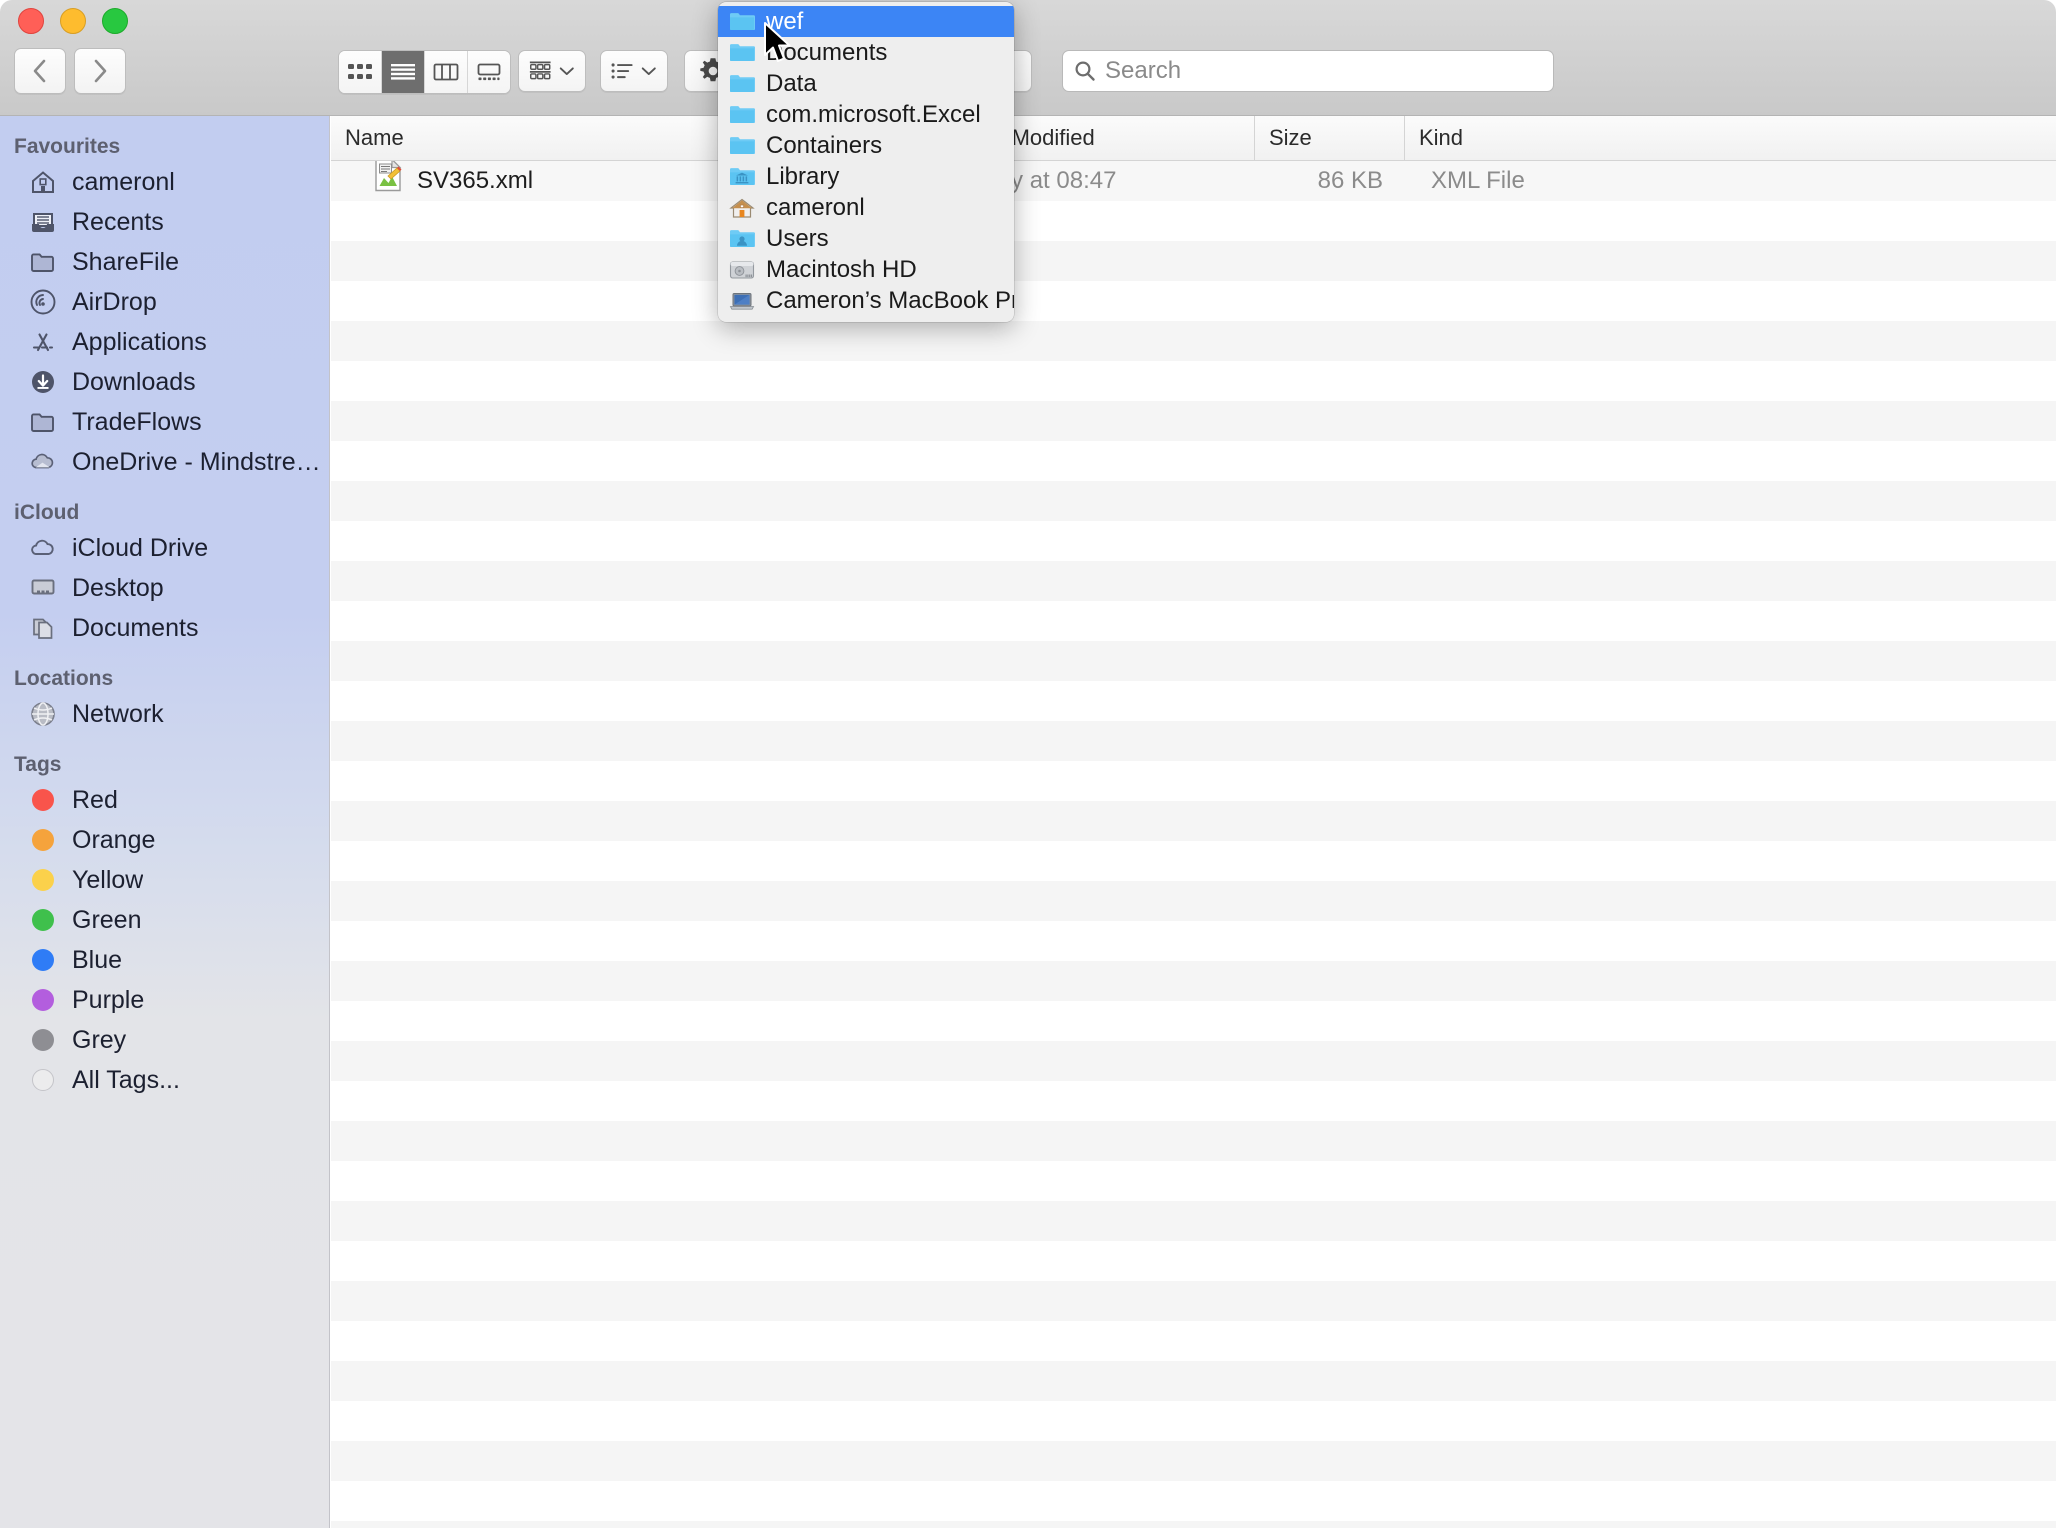 The width and height of the screenshot is (2056, 1528). Describe the element at coordinates (164, 342) in the screenshot. I see `sidebar-item-applications: Applications` at that location.